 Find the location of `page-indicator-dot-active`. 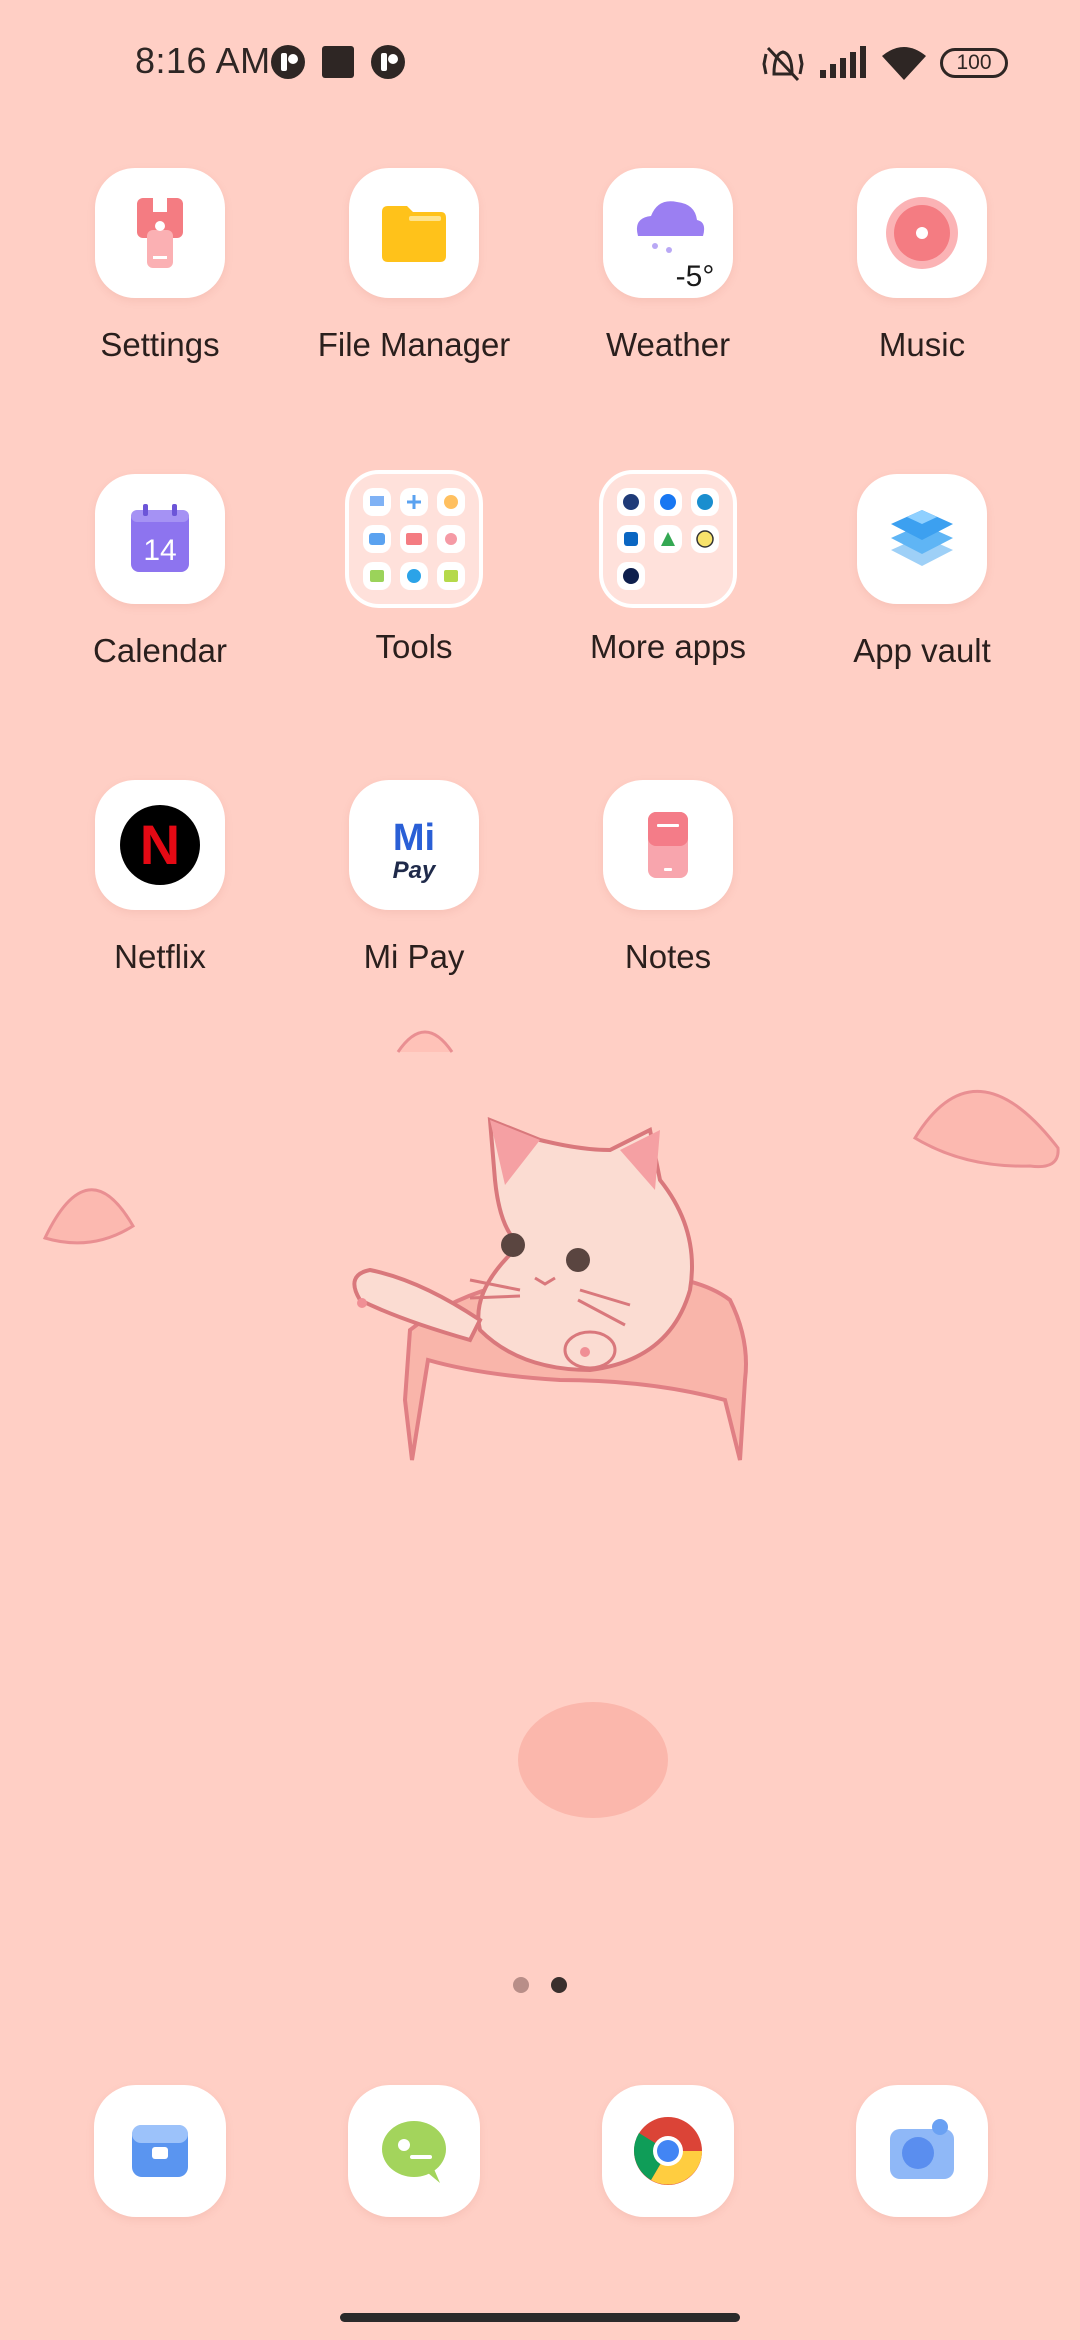

page-indicator-dot-active is located at coordinates (559, 1985).